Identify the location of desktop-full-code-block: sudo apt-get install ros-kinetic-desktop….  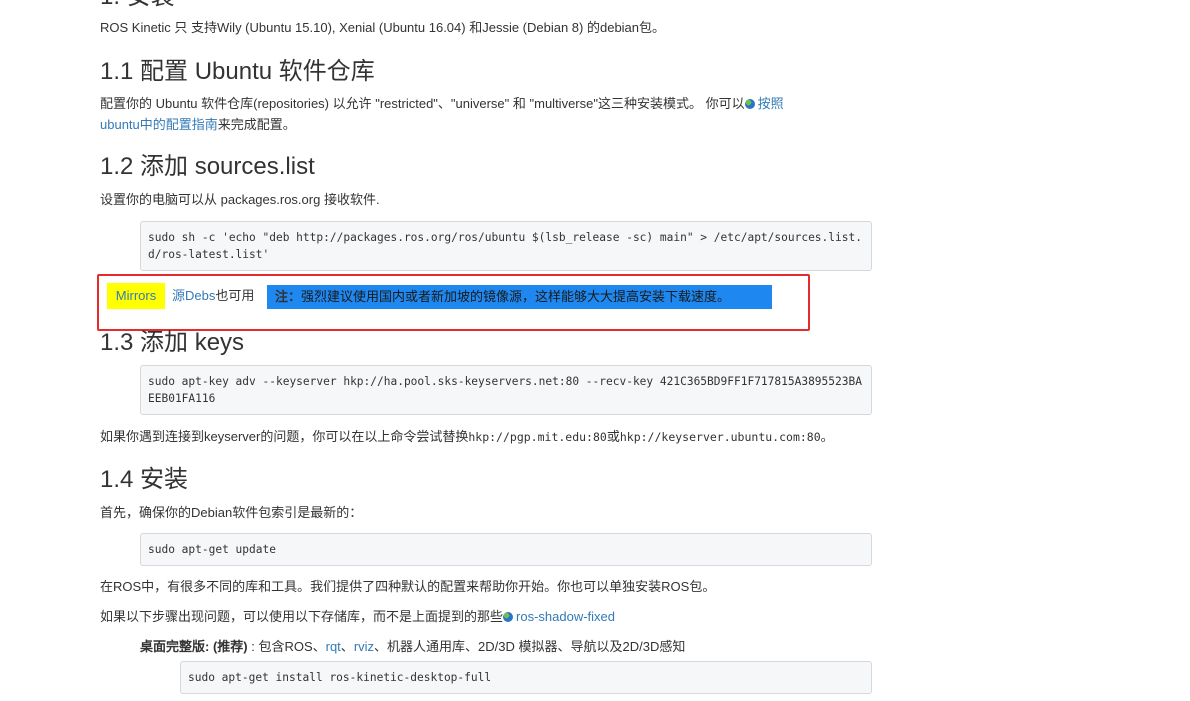
(526, 677).